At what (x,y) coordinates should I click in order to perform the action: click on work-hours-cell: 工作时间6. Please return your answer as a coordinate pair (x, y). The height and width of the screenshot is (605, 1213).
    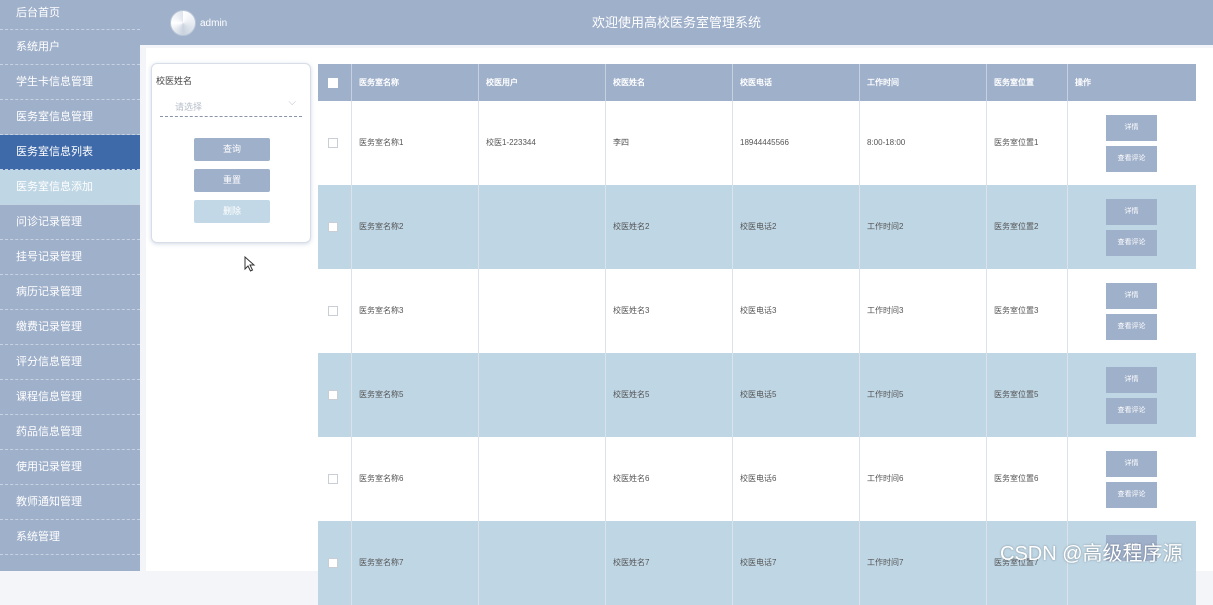
    Looking at the image, I should click on (923, 479).